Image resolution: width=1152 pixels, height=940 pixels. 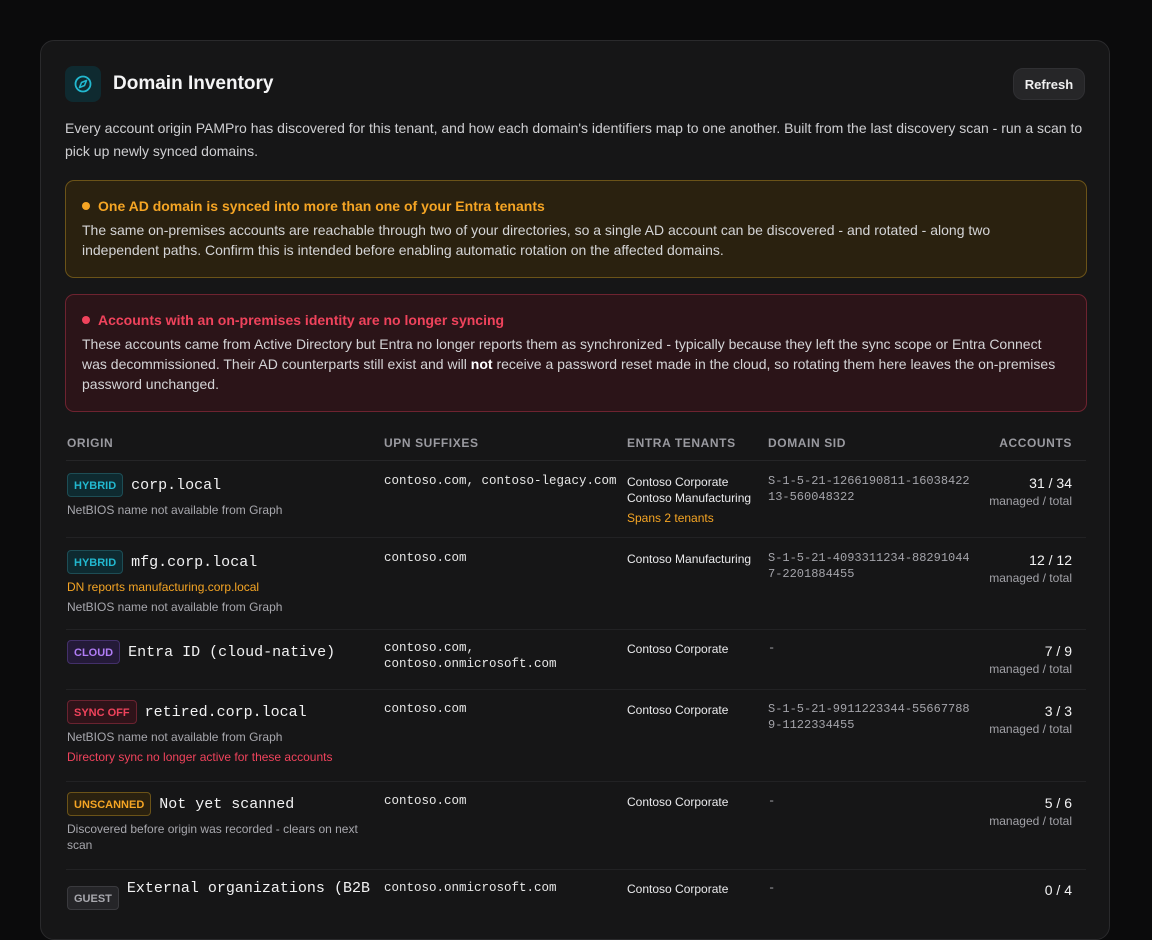 I want to click on domain-sid: S-1-5-21-9911223344-55667788, so click(x=869, y=709).